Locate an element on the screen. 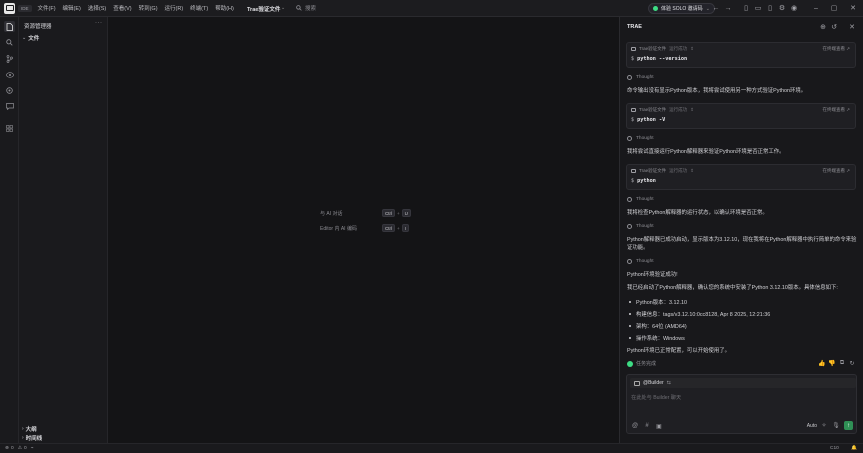 The width and height of the screenshot is (863, 453). terminal-icon is located at coordinates (633, 110).